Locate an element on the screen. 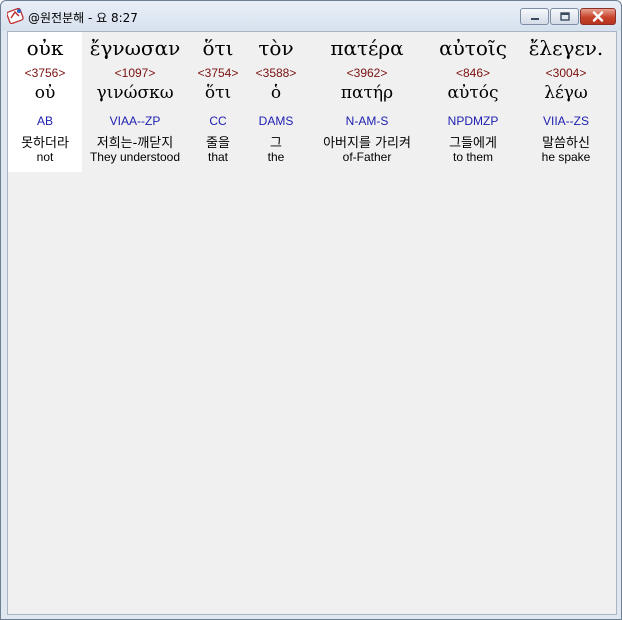 This screenshot has height=620, width=622. title-bar: @원전분해 - 요 8:27 is located at coordinates (311, 16).